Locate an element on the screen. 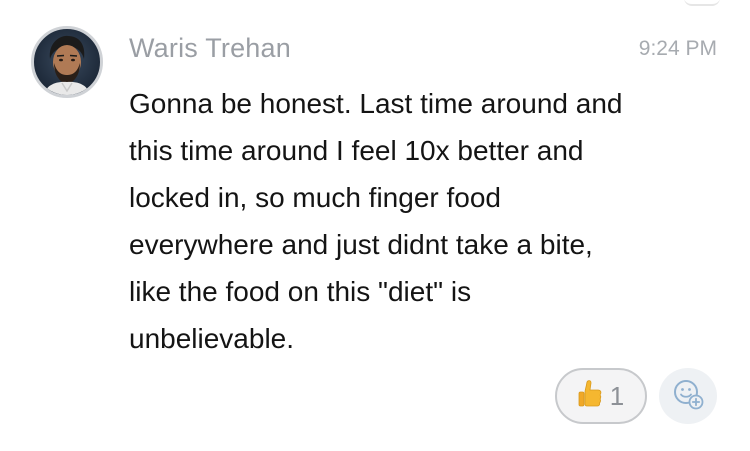 Image resolution: width=750 pixels, height=451 pixels. avatar is located at coordinates (67, 62).